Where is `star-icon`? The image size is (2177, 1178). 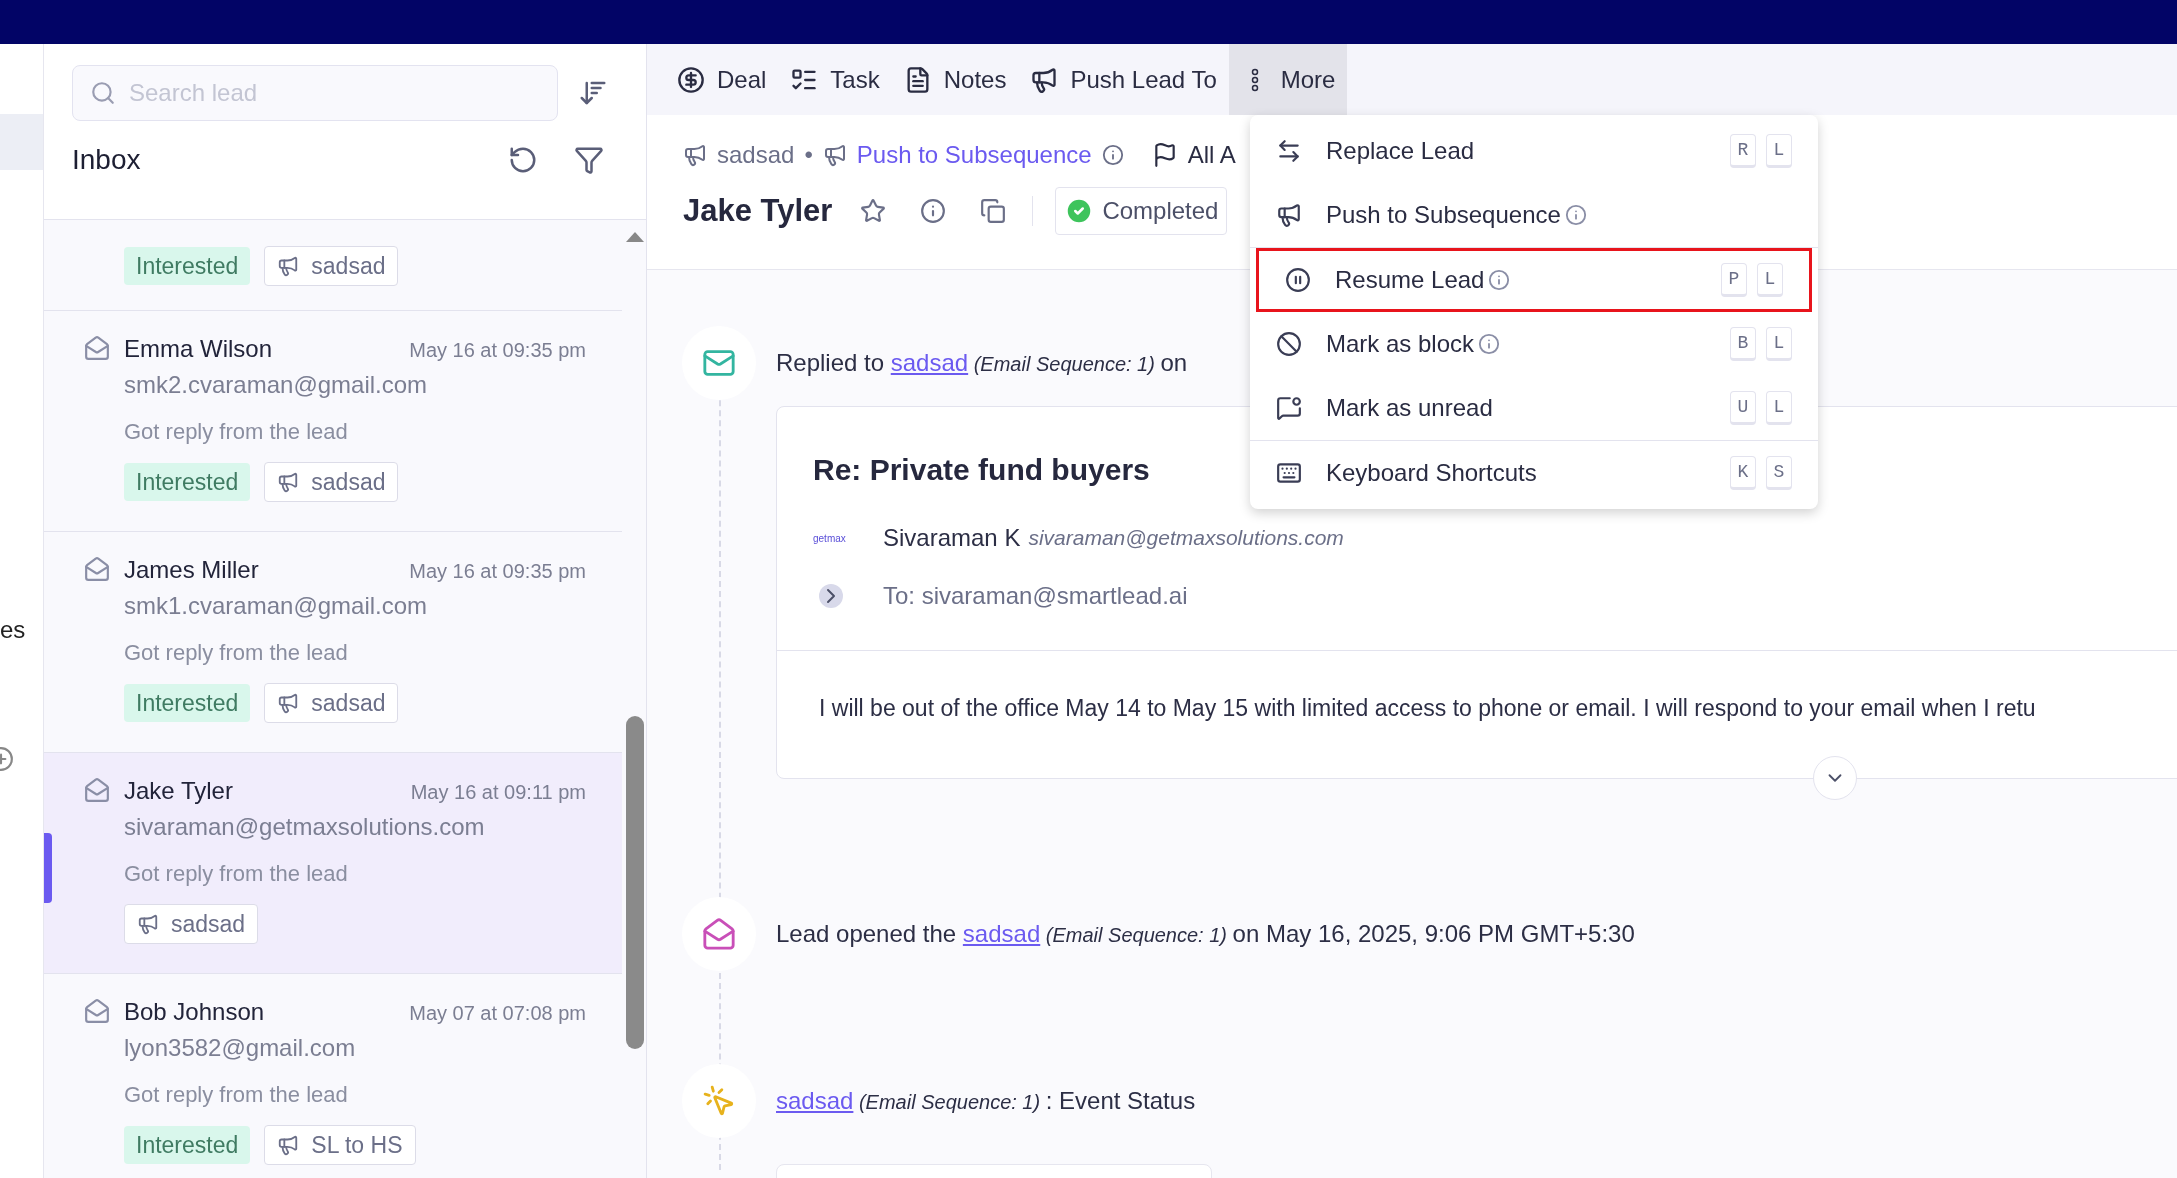
star-icon is located at coordinates (873, 211).